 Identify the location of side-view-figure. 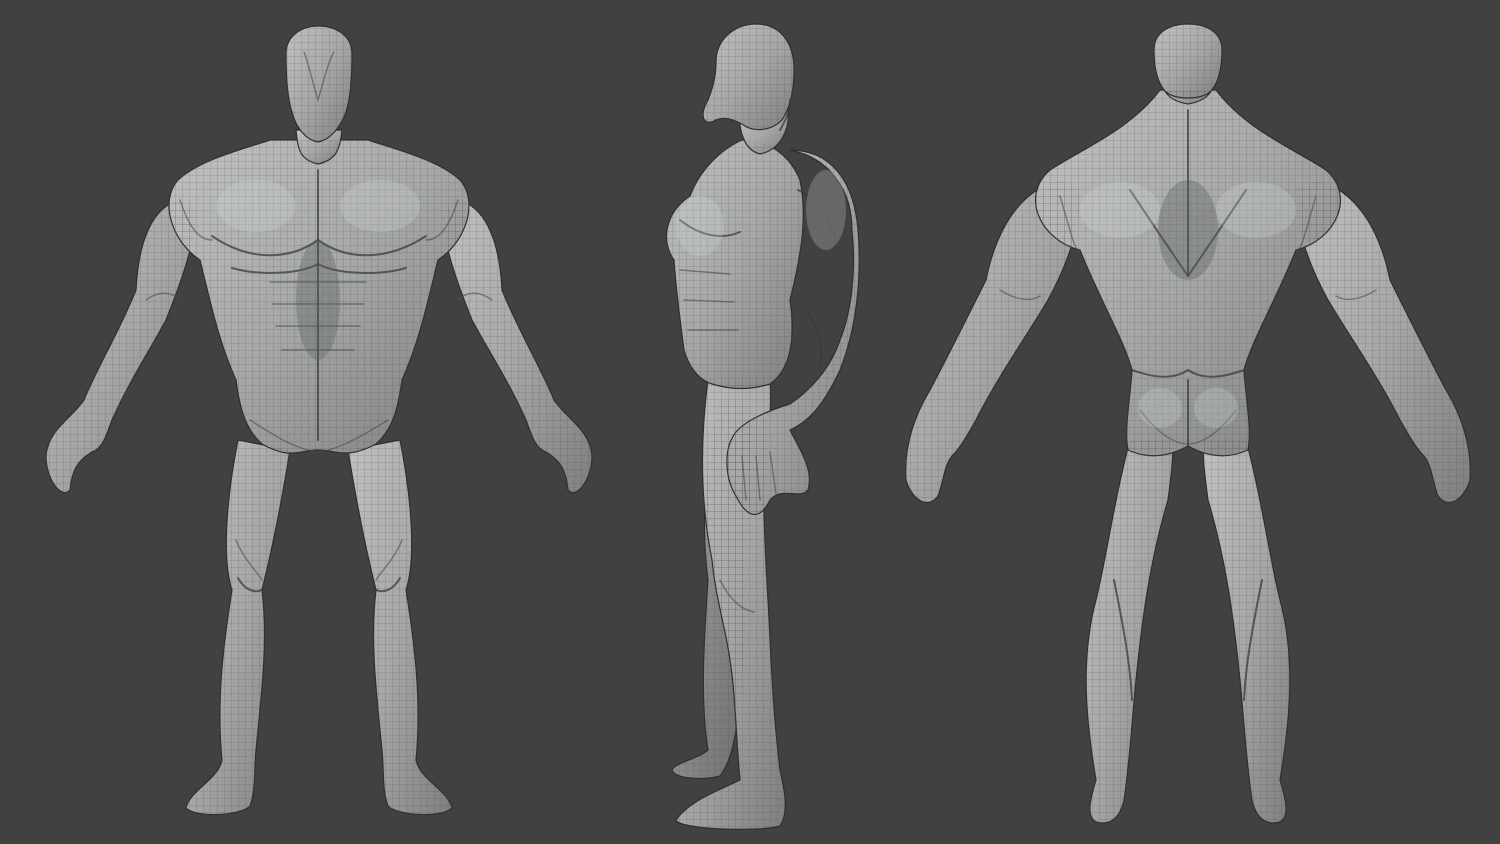
(763, 426).